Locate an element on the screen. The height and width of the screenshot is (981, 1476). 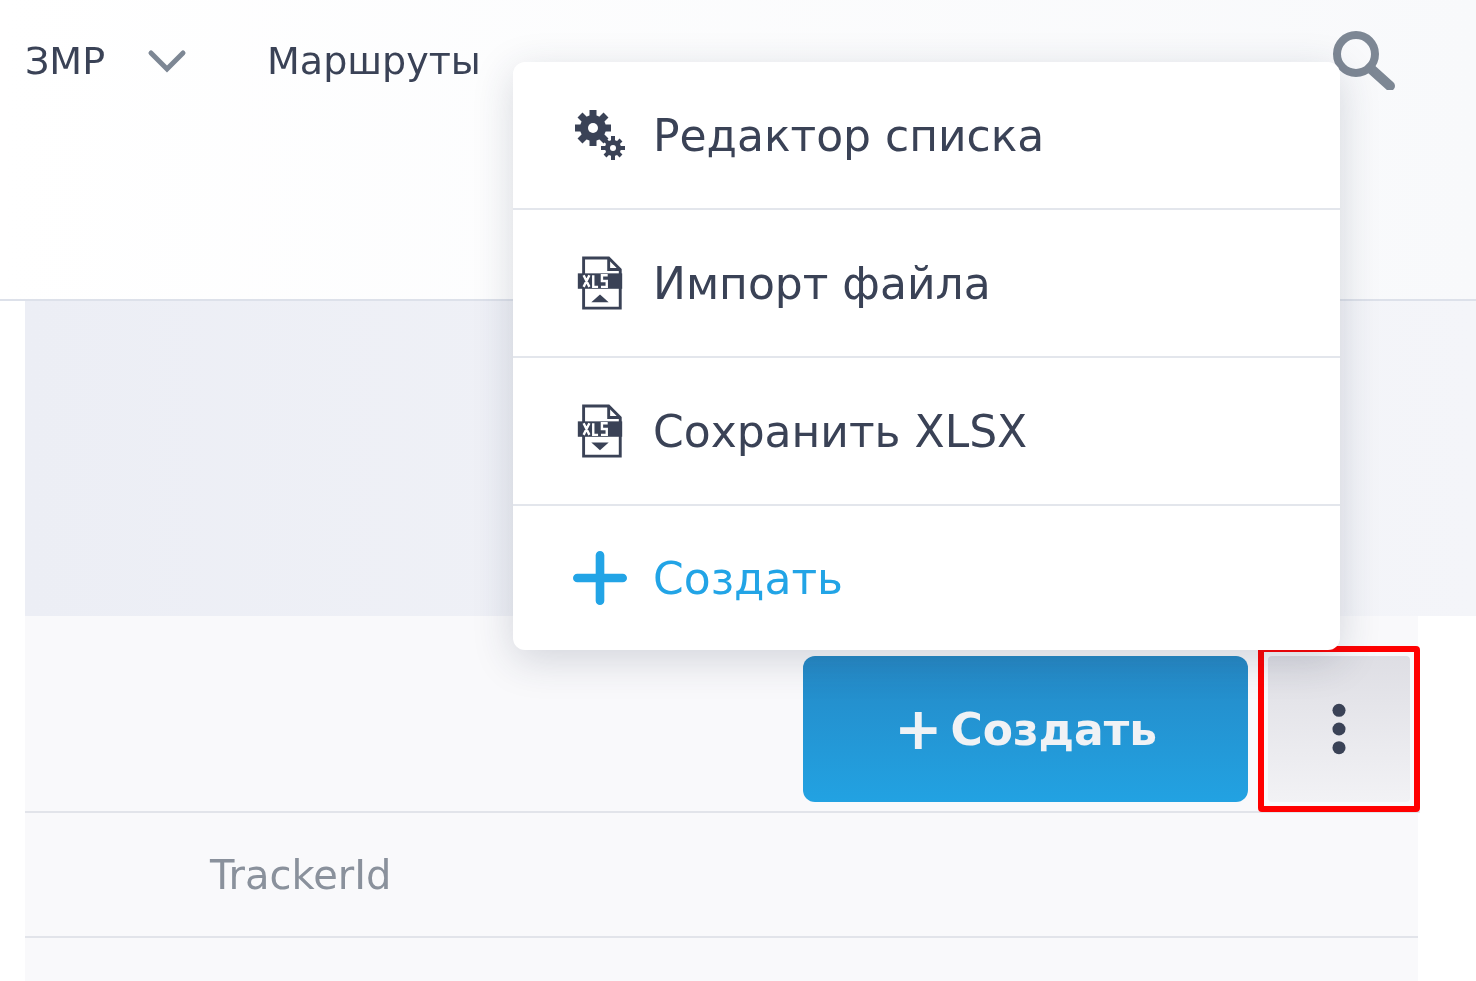
chevron-down-icon is located at coordinates (167, 61).